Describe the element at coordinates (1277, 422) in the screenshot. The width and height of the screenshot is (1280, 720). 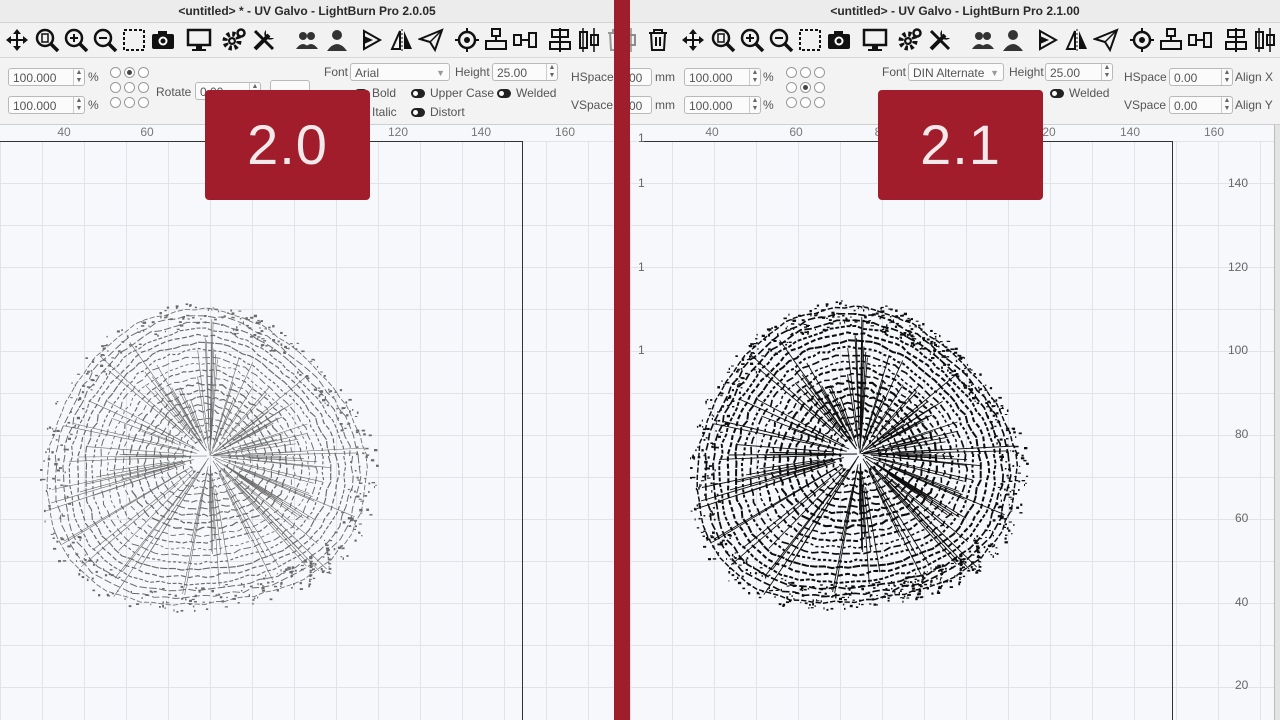
I see `side-panel-edge` at that location.